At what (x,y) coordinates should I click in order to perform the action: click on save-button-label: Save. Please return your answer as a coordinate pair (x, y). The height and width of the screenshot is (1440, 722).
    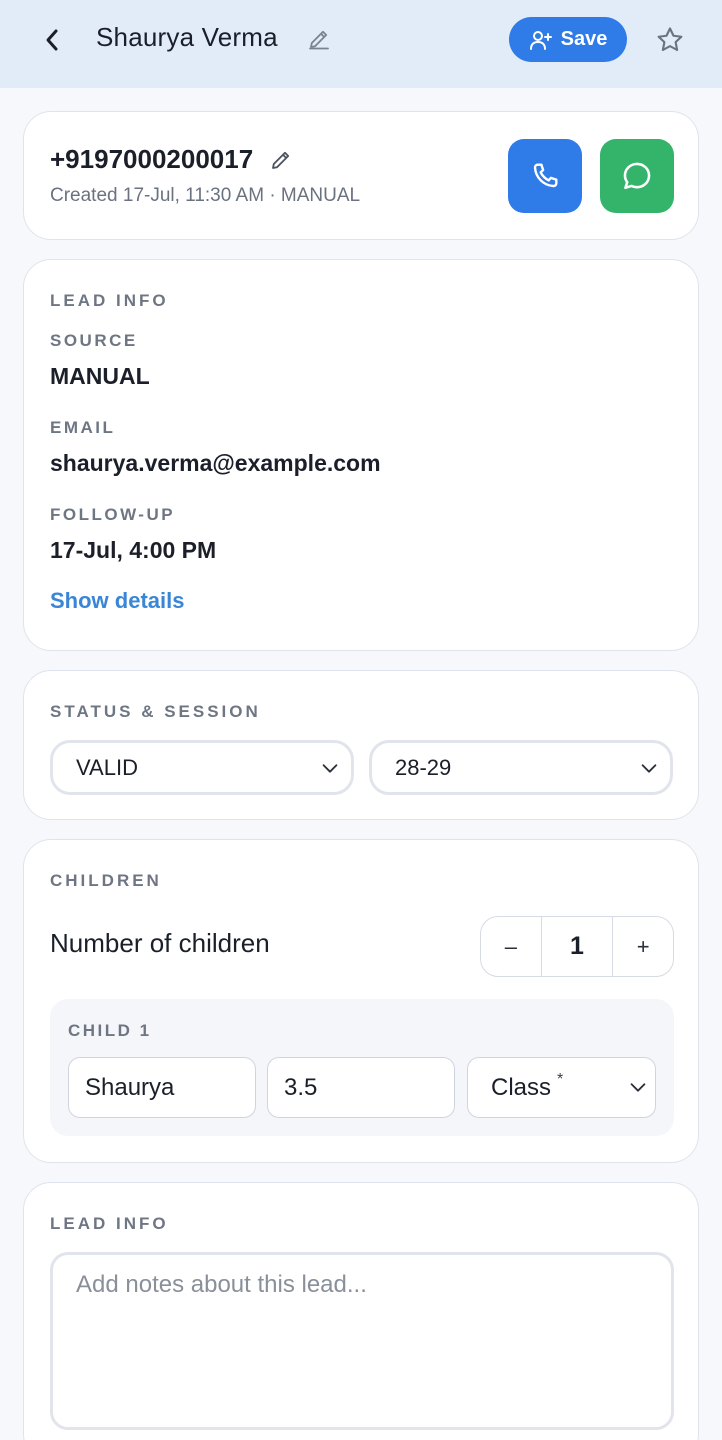
    Looking at the image, I should click on (584, 39).